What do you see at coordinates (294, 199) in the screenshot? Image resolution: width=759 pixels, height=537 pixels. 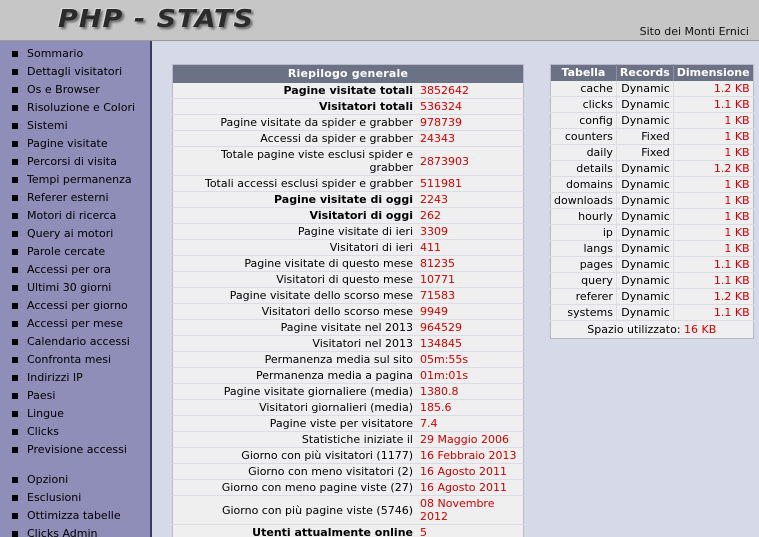 I see `summary-row-label: Pagine visitate di oggi` at bounding box center [294, 199].